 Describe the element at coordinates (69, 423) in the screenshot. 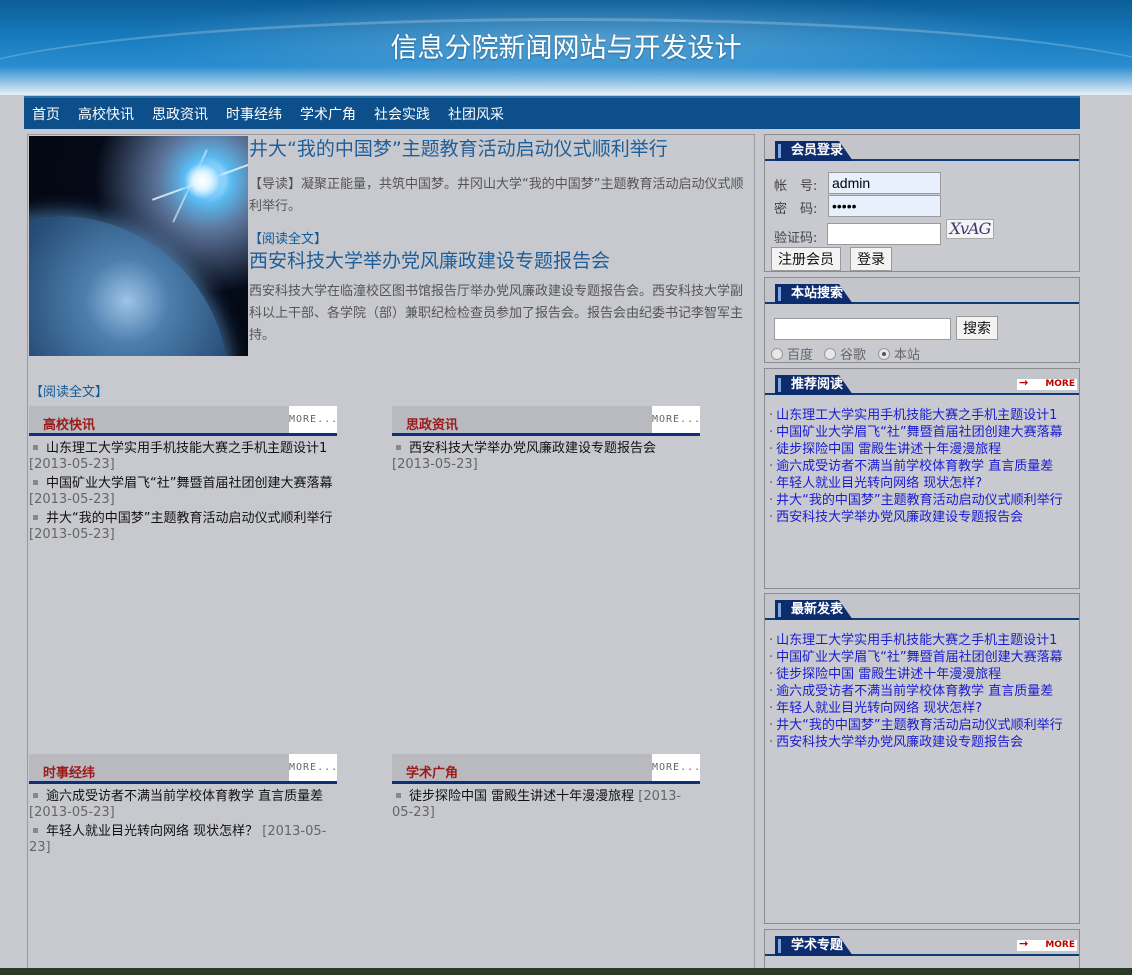

I see `section-title: 高校快讯` at that location.